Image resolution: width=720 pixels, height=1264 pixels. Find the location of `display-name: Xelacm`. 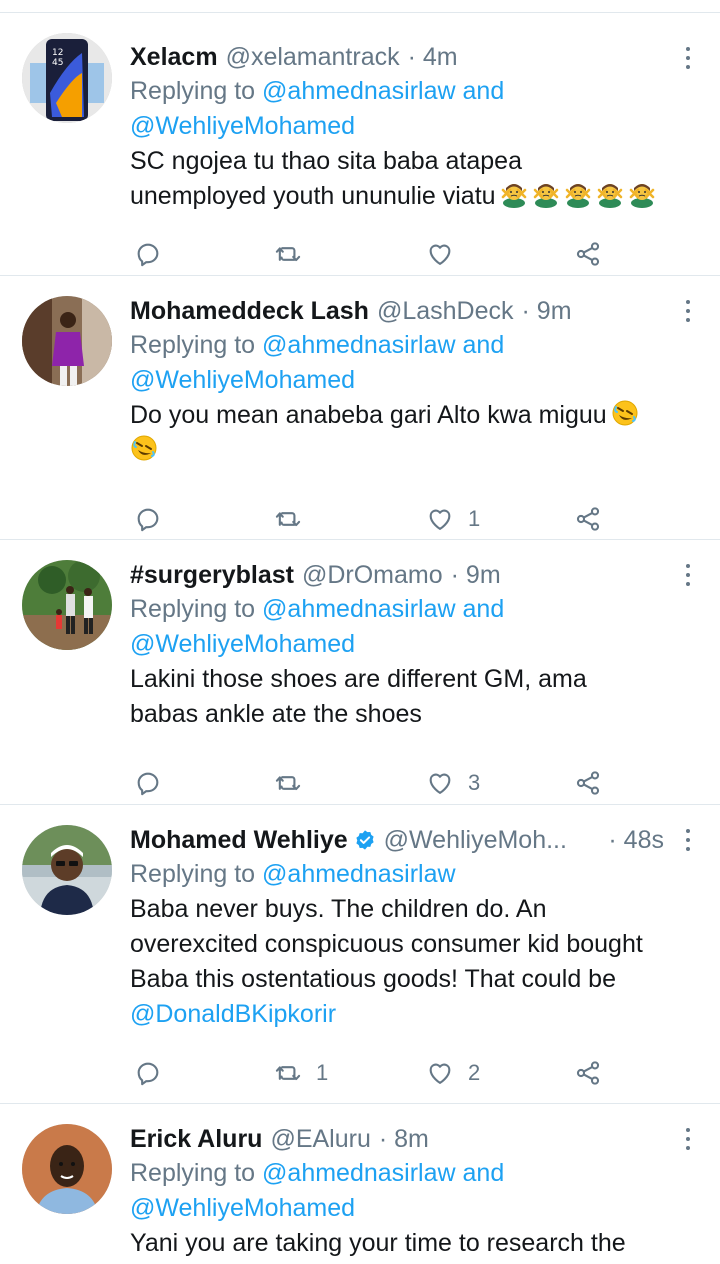

display-name: Xelacm is located at coordinates (174, 57).